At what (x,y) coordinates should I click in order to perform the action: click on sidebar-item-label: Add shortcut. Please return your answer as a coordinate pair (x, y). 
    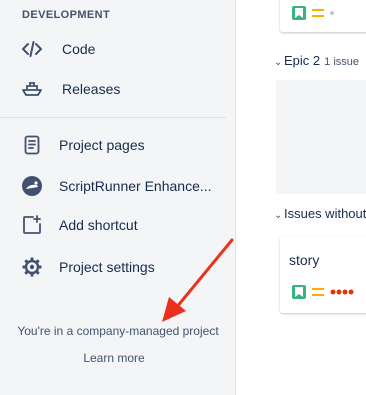
    Looking at the image, I should click on (98, 225).